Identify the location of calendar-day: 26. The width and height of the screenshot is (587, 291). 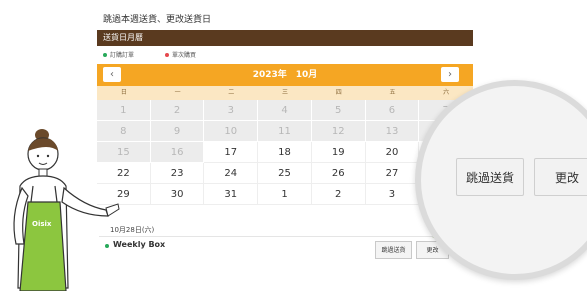
(338, 173).